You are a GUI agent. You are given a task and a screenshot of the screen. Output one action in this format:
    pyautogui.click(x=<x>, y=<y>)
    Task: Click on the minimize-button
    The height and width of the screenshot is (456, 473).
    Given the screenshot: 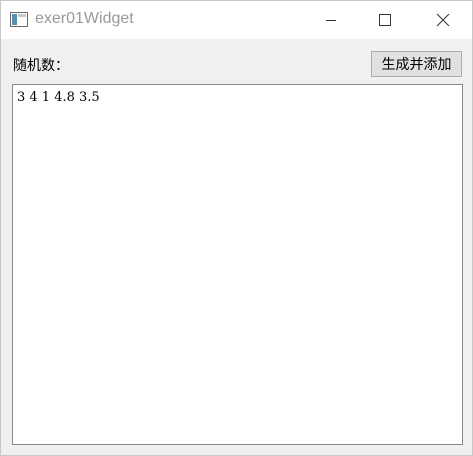 What is the action you would take?
    pyautogui.click(x=331, y=20)
    